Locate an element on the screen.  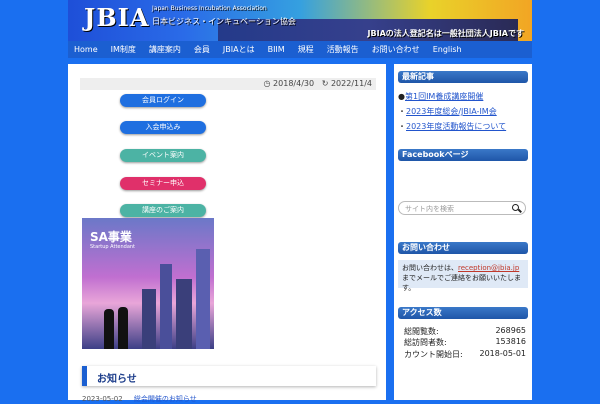
contact-rest: までメールでご連絡をお願いいたします。 is located at coordinates (461, 283).